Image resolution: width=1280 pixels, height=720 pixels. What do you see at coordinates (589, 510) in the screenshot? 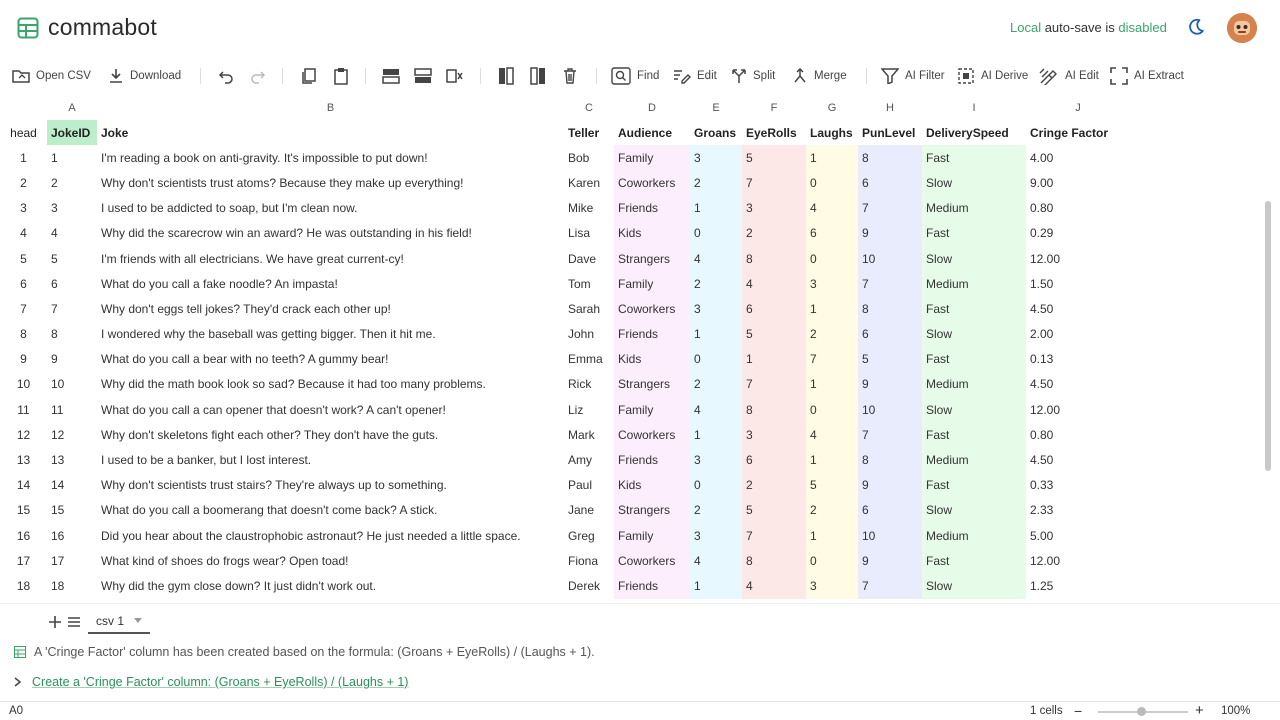
I see `table-cell: Jane` at bounding box center [589, 510].